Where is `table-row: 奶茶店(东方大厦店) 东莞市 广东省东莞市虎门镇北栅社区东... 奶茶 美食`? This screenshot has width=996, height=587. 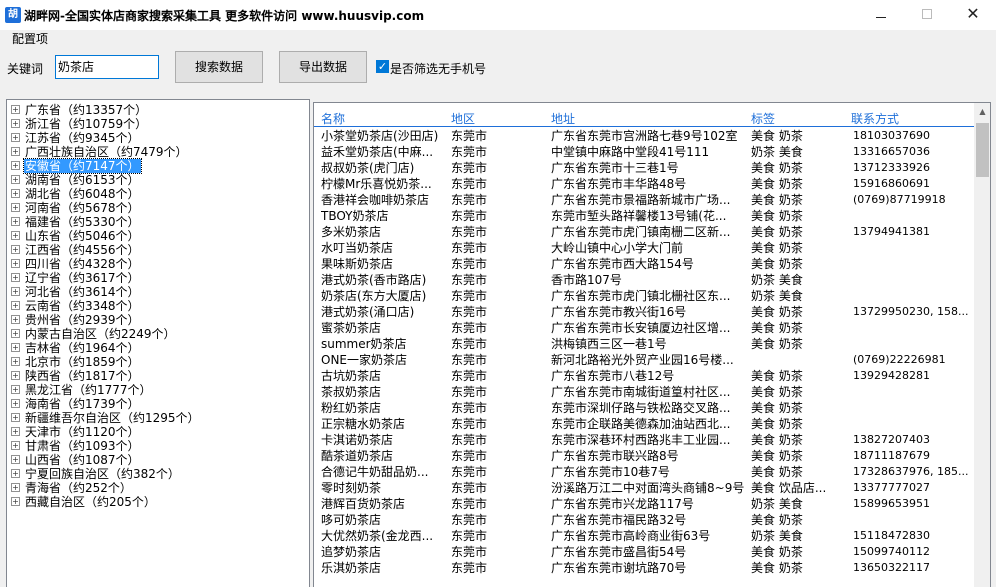 table-row: 奶茶店(东方大厦店) 东莞市 广东省东莞市虎门镇北栅社区东... 奶茶 美食 is located at coordinates (644, 296).